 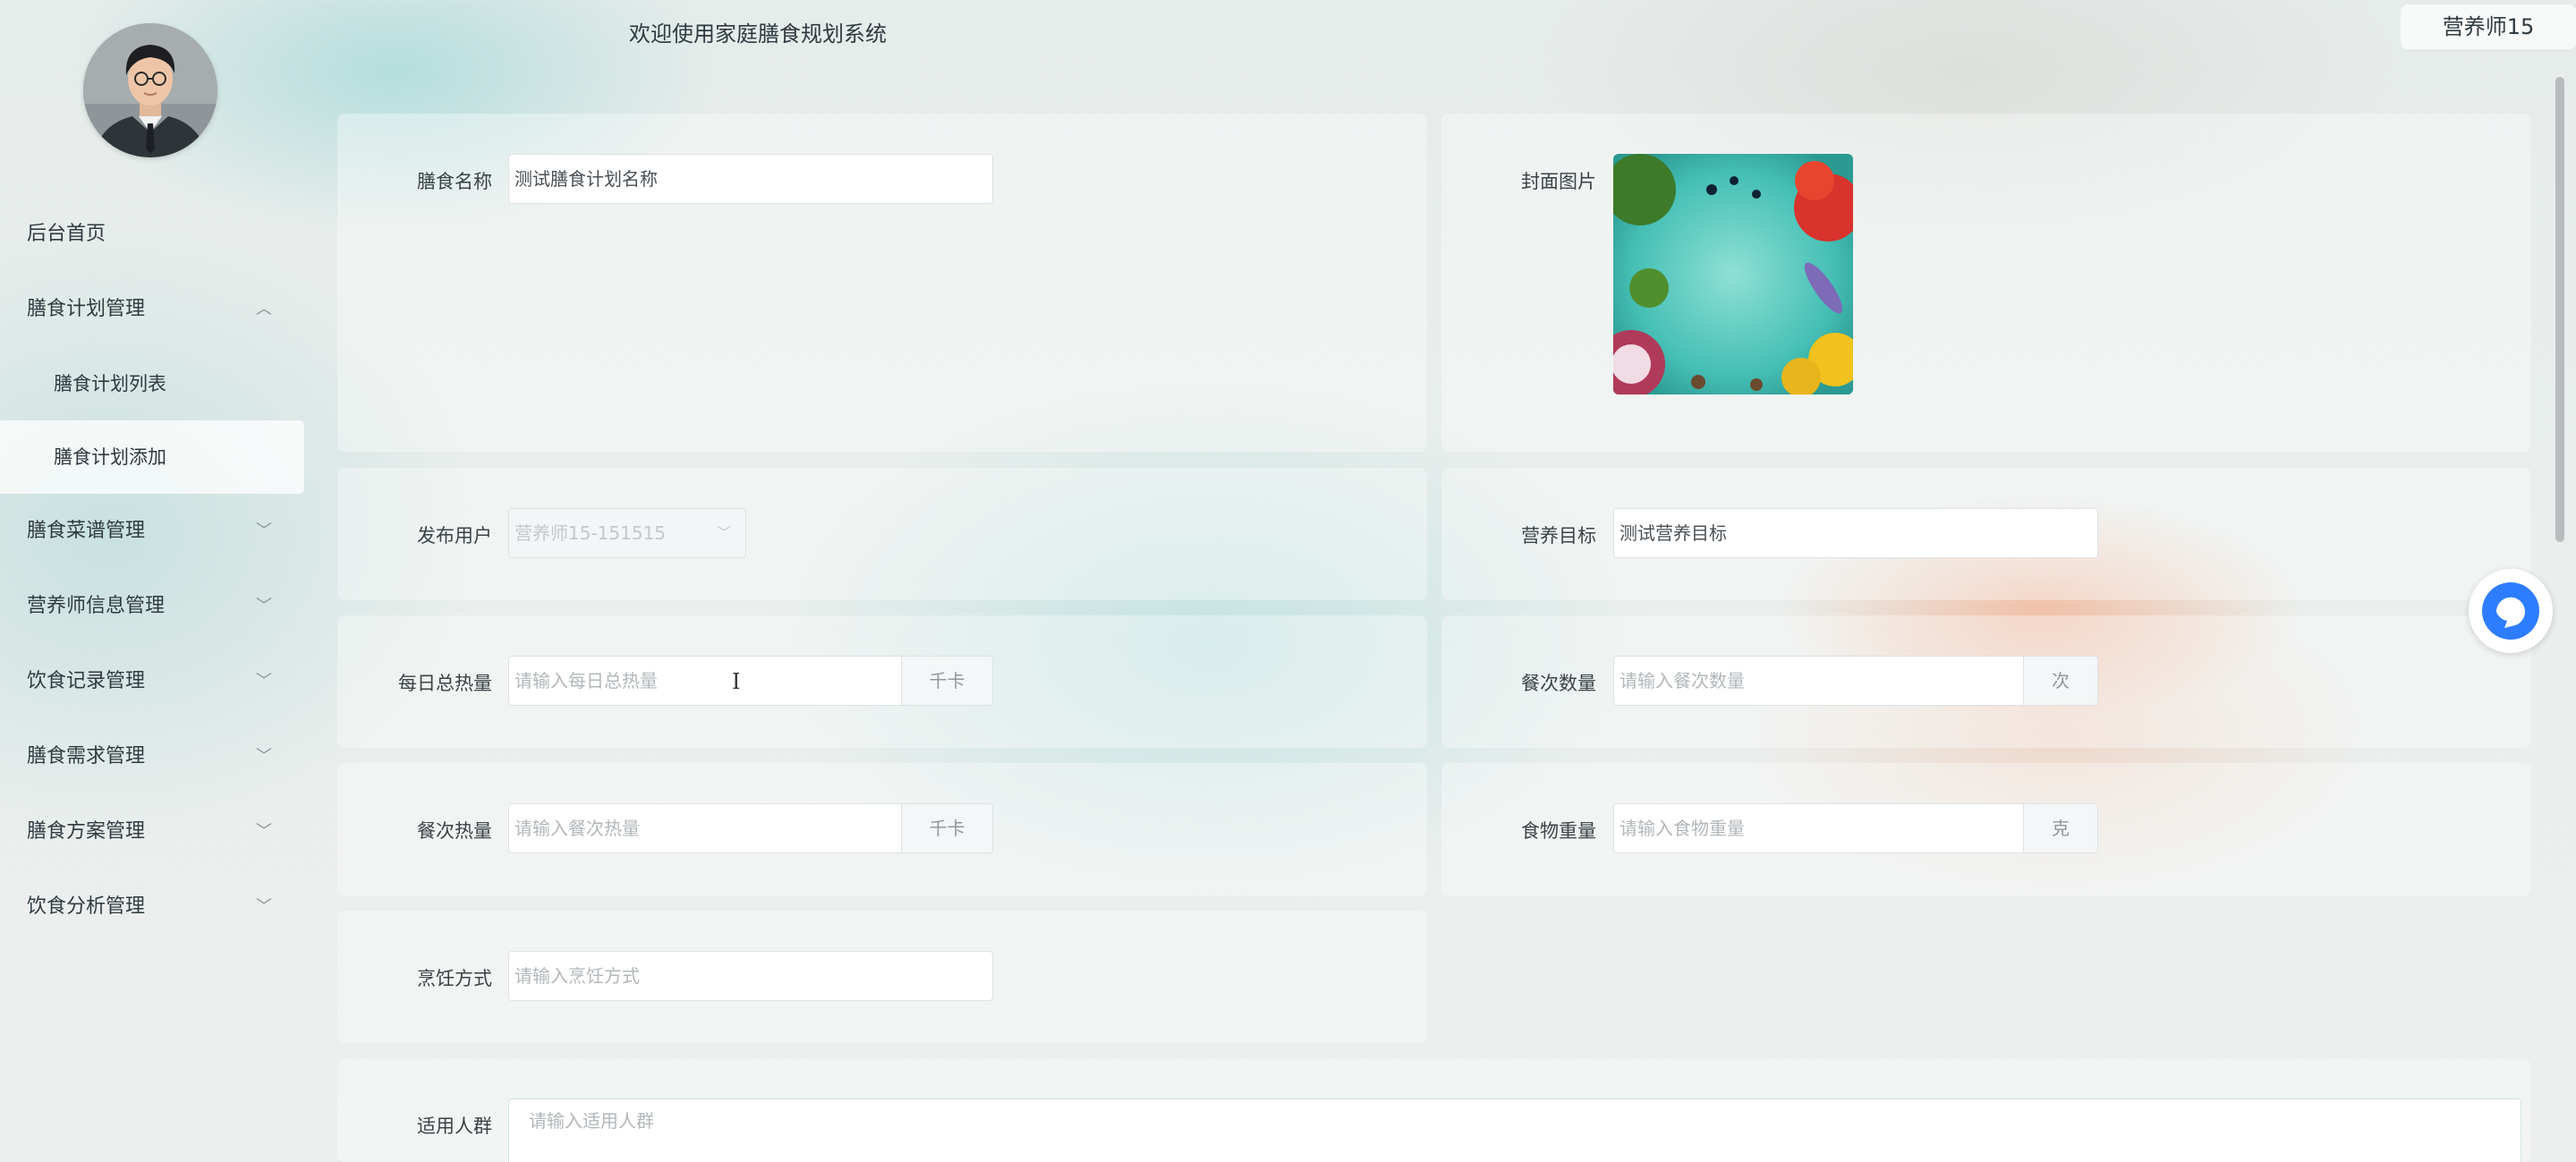 What do you see at coordinates (1986, 283) in the screenshot?
I see `panel-cover` at bounding box center [1986, 283].